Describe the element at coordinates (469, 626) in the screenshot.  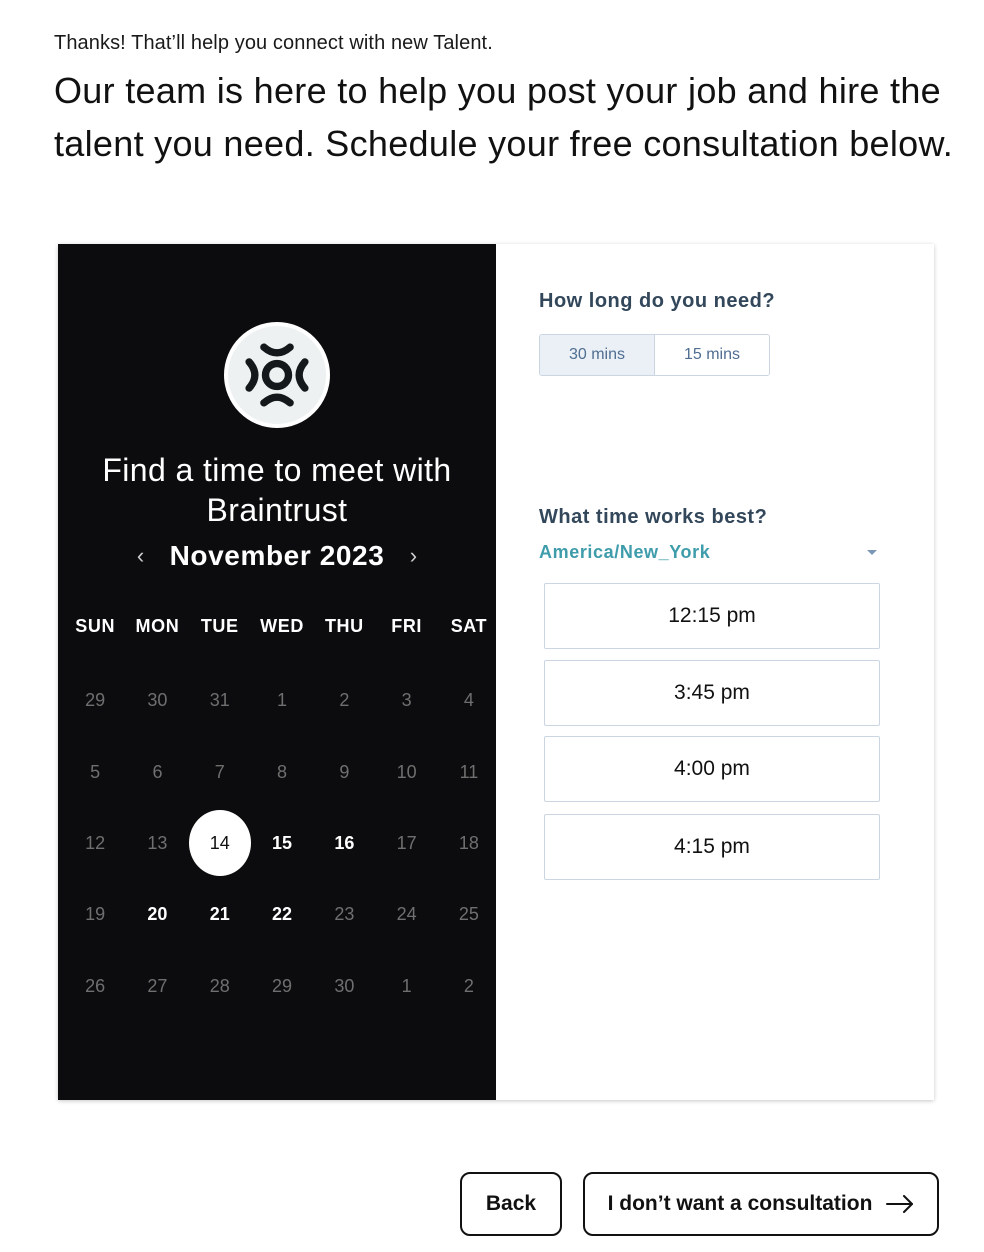
I see `weekday-label: SAT` at that location.